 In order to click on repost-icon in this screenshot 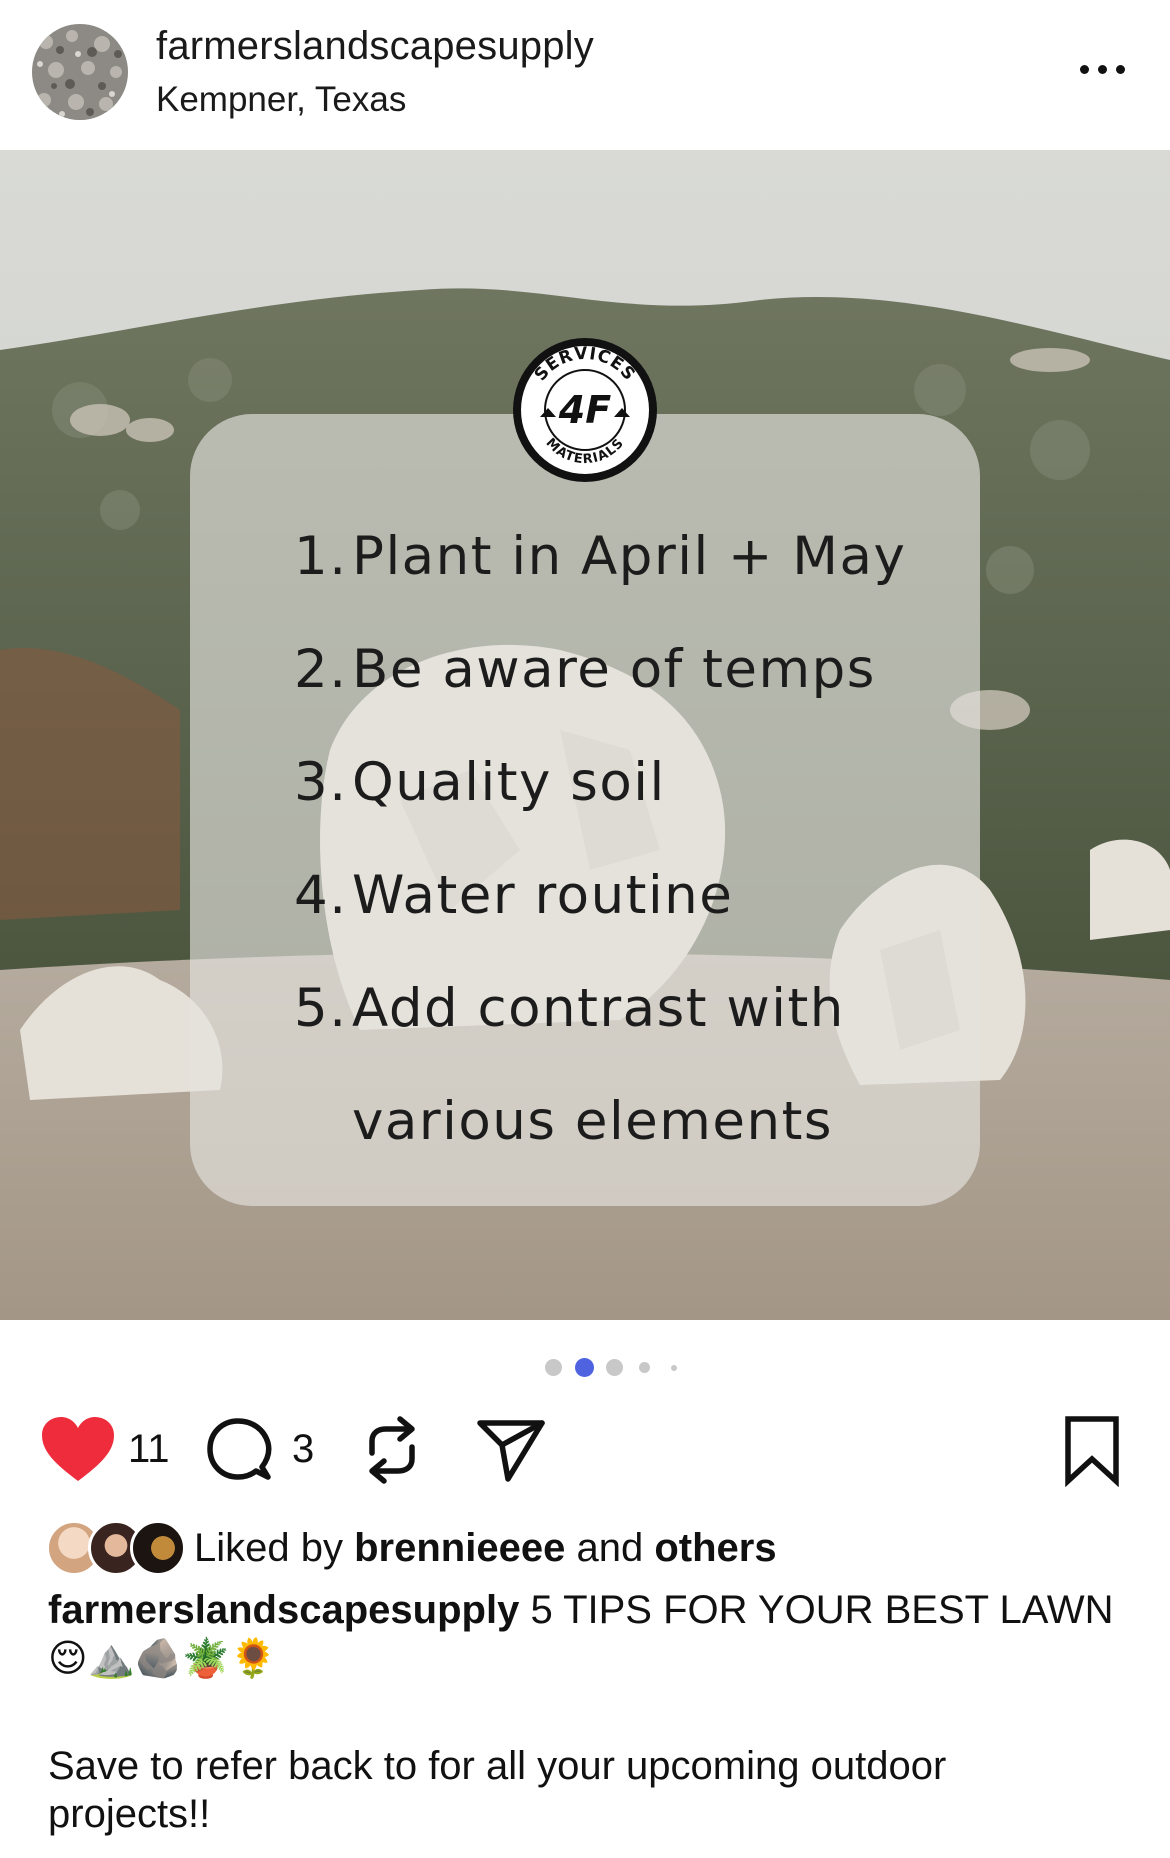, I will do `click(392, 1450)`.